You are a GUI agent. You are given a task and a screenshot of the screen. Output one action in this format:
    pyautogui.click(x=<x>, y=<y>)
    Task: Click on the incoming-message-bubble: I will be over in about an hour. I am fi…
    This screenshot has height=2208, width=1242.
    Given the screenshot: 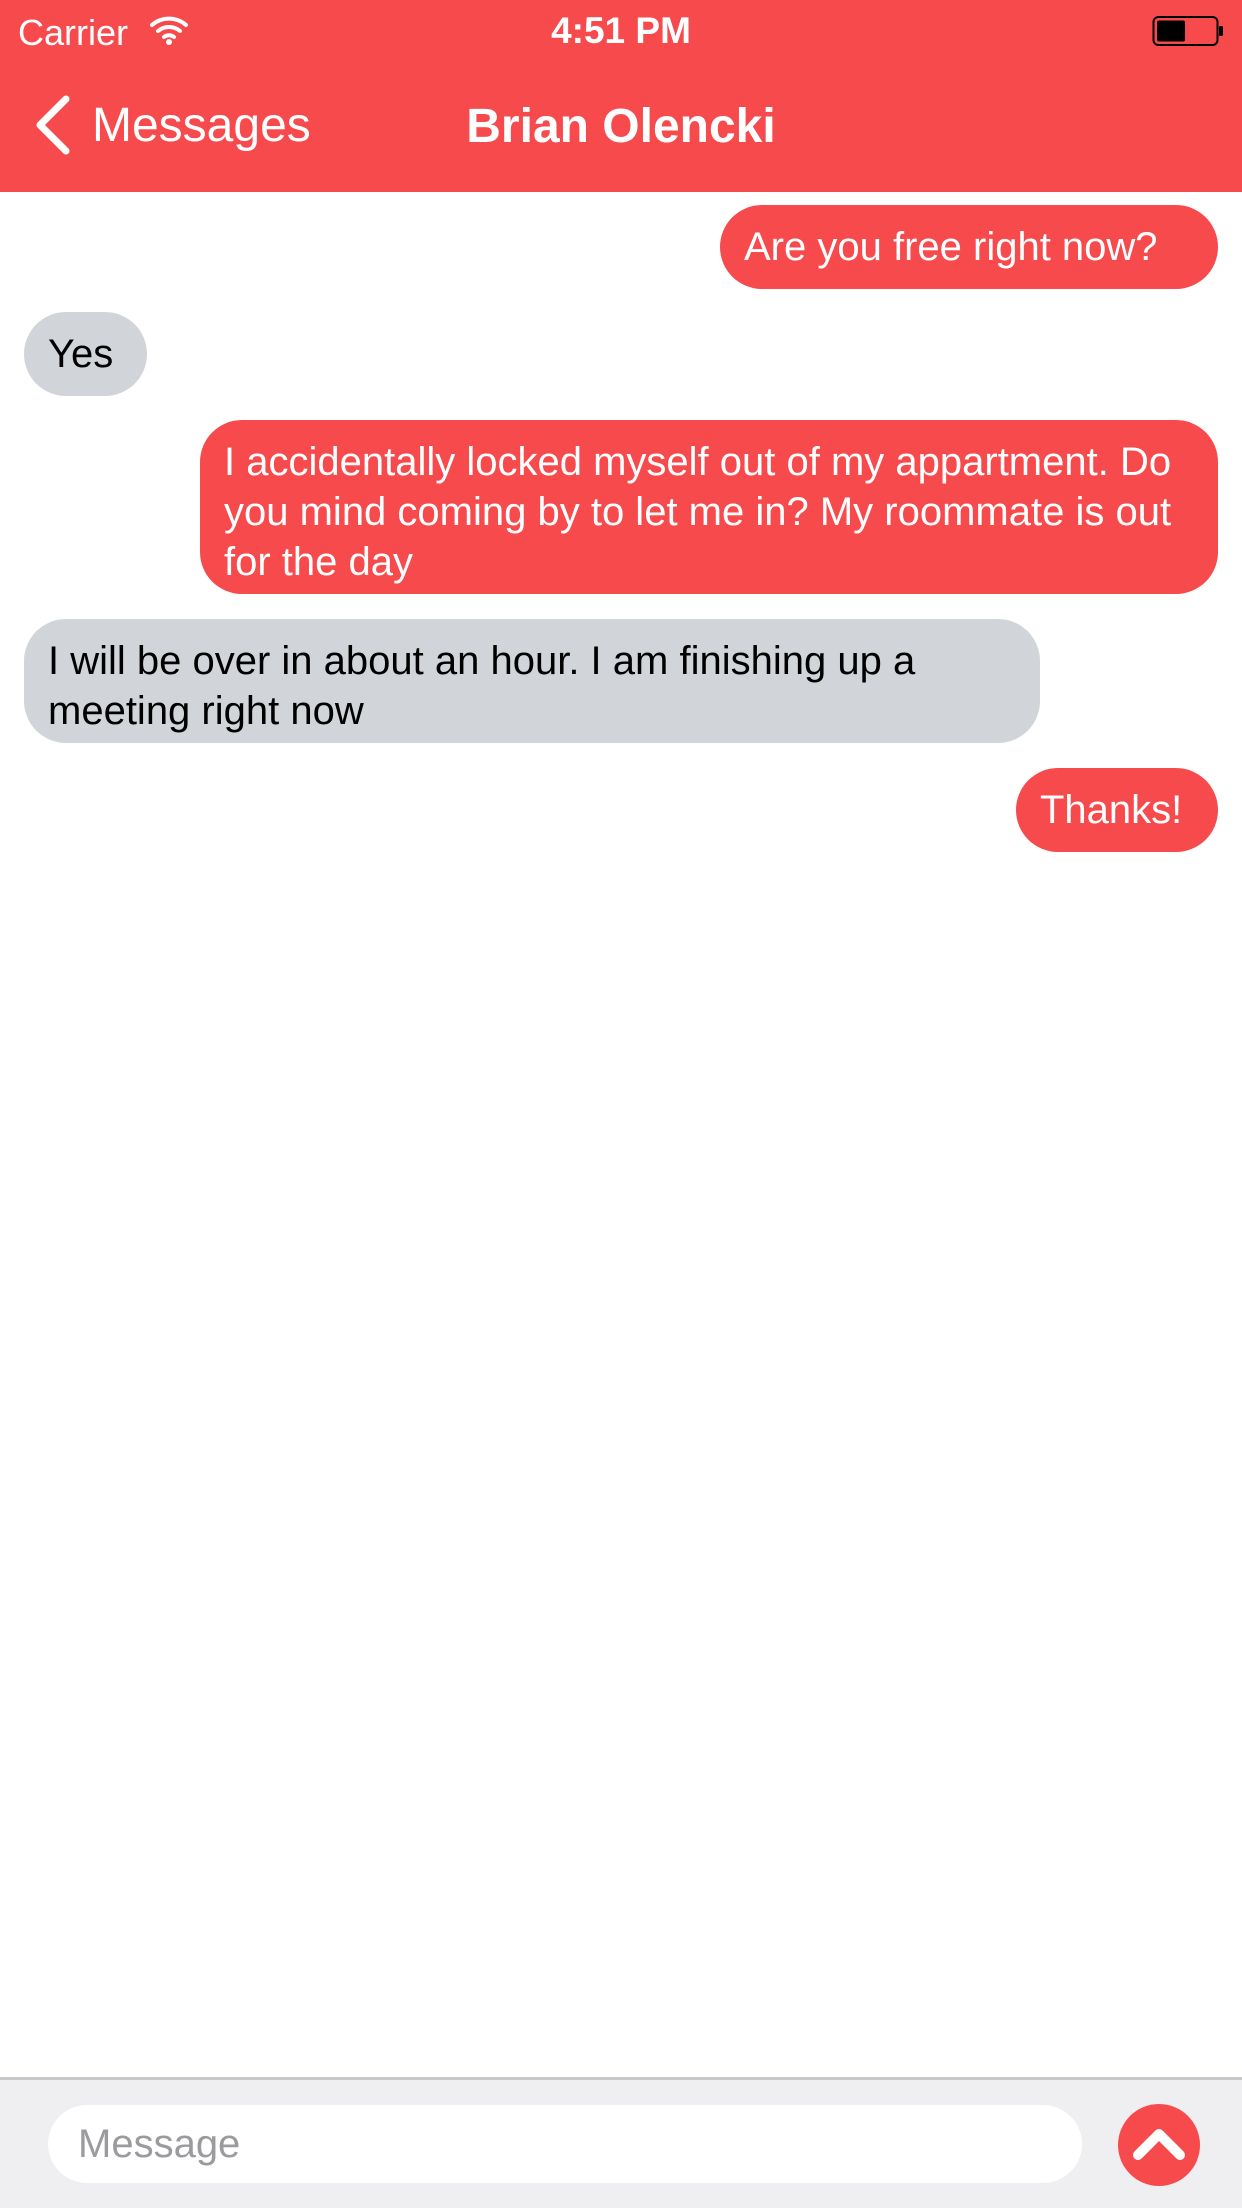 What is the action you would take?
    pyautogui.click(x=532, y=681)
    